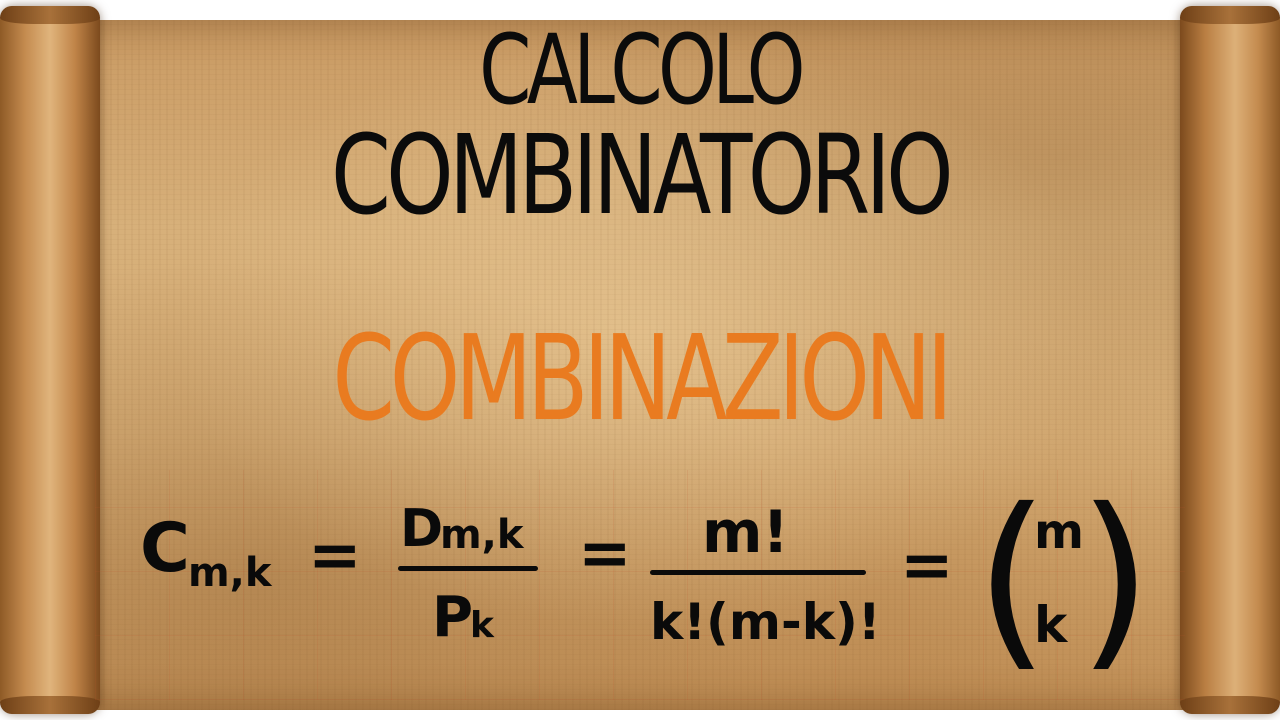 The width and height of the screenshot is (1280, 720). What do you see at coordinates (453, 617) in the screenshot?
I see `fraction1-denominator-symbol: P` at bounding box center [453, 617].